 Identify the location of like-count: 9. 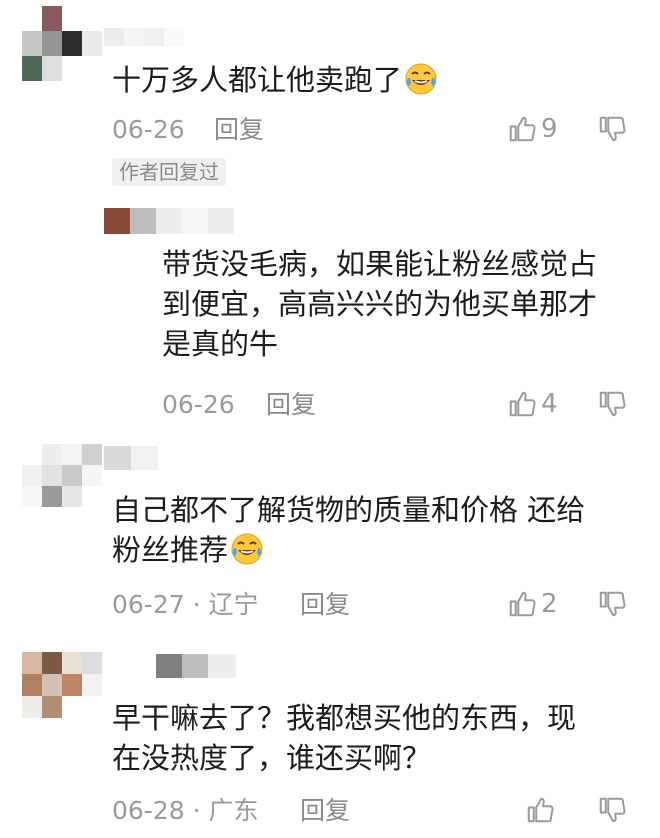
(549, 129).